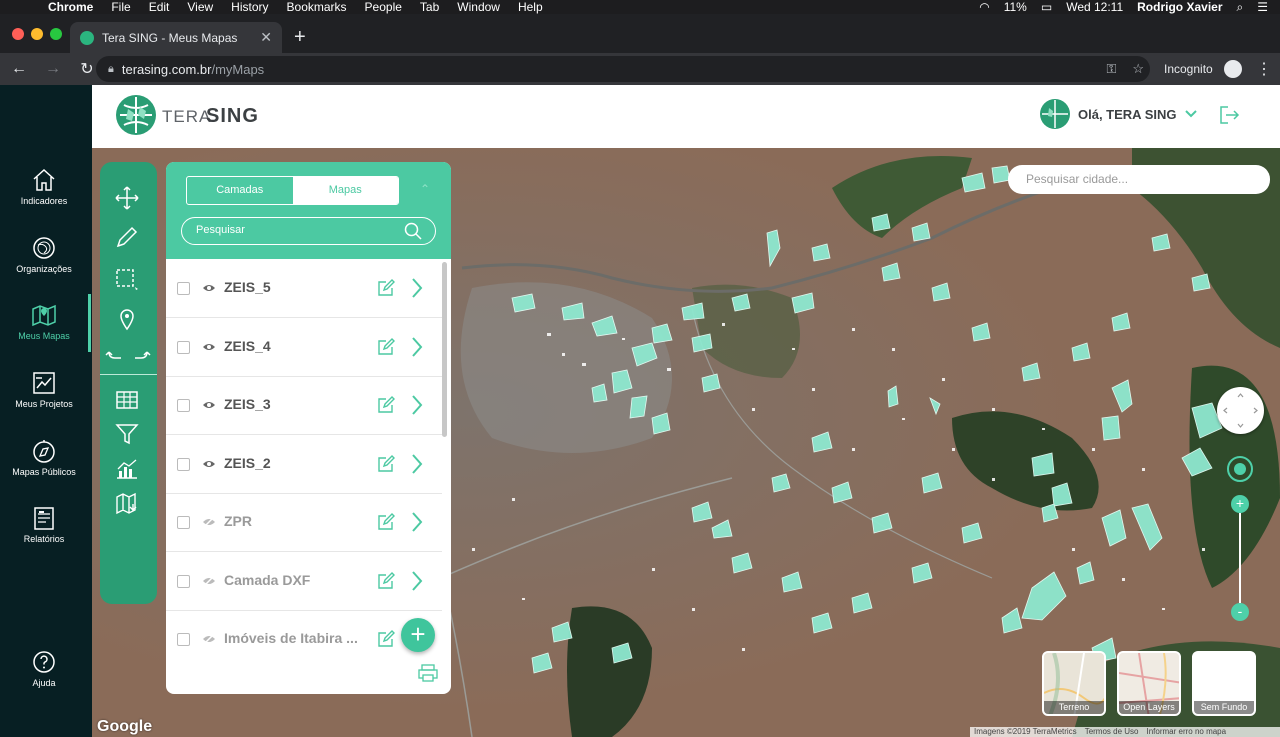 The image size is (1280, 737). Describe the element at coordinates (1233, 69) in the screenshot. I see `incognito-icon` at that location.